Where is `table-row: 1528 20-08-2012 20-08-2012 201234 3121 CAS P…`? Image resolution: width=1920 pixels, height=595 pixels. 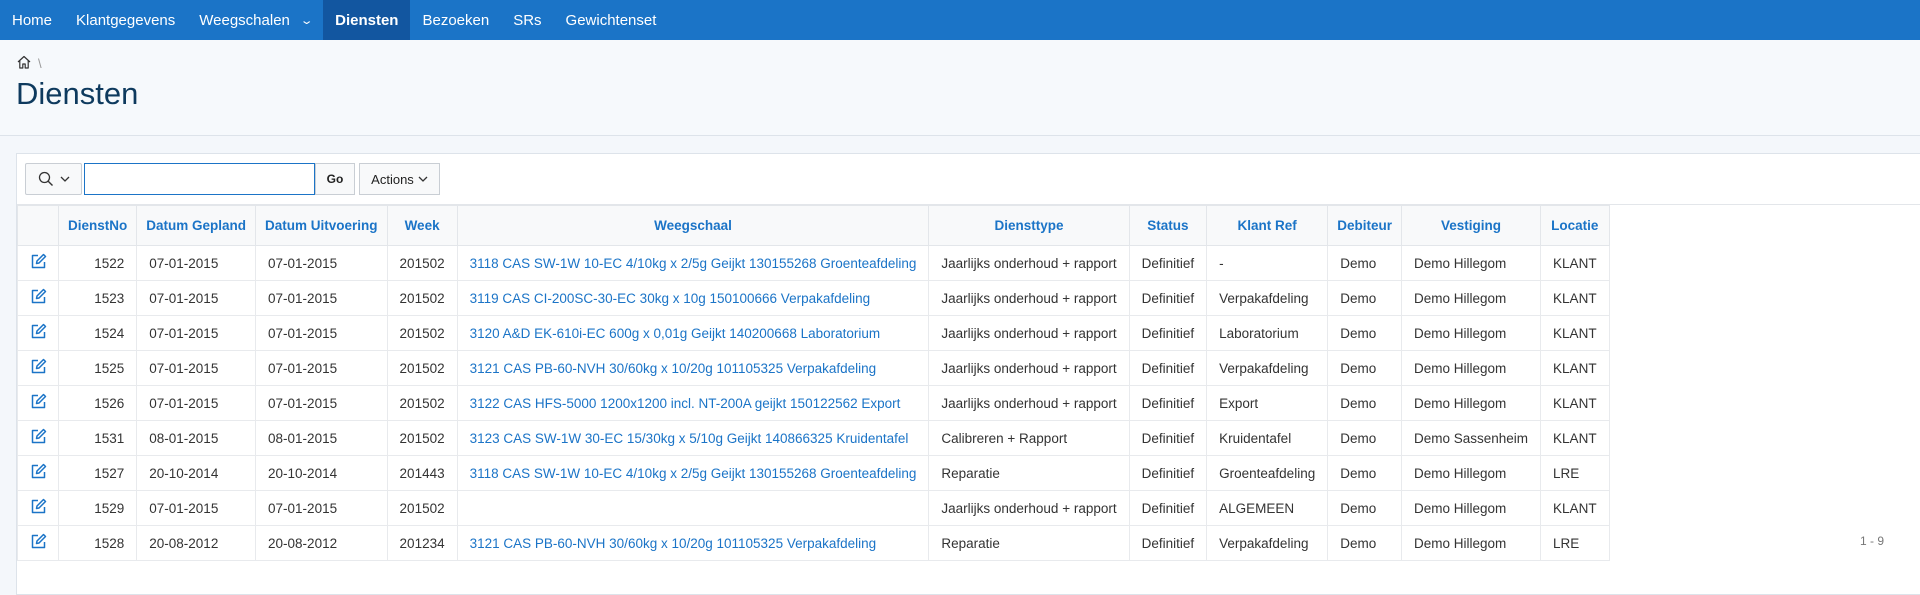 table-row: 1528 20-08-2012 20-08-2012 201234 3121 CAS P… is located at coordinates (813, 543).